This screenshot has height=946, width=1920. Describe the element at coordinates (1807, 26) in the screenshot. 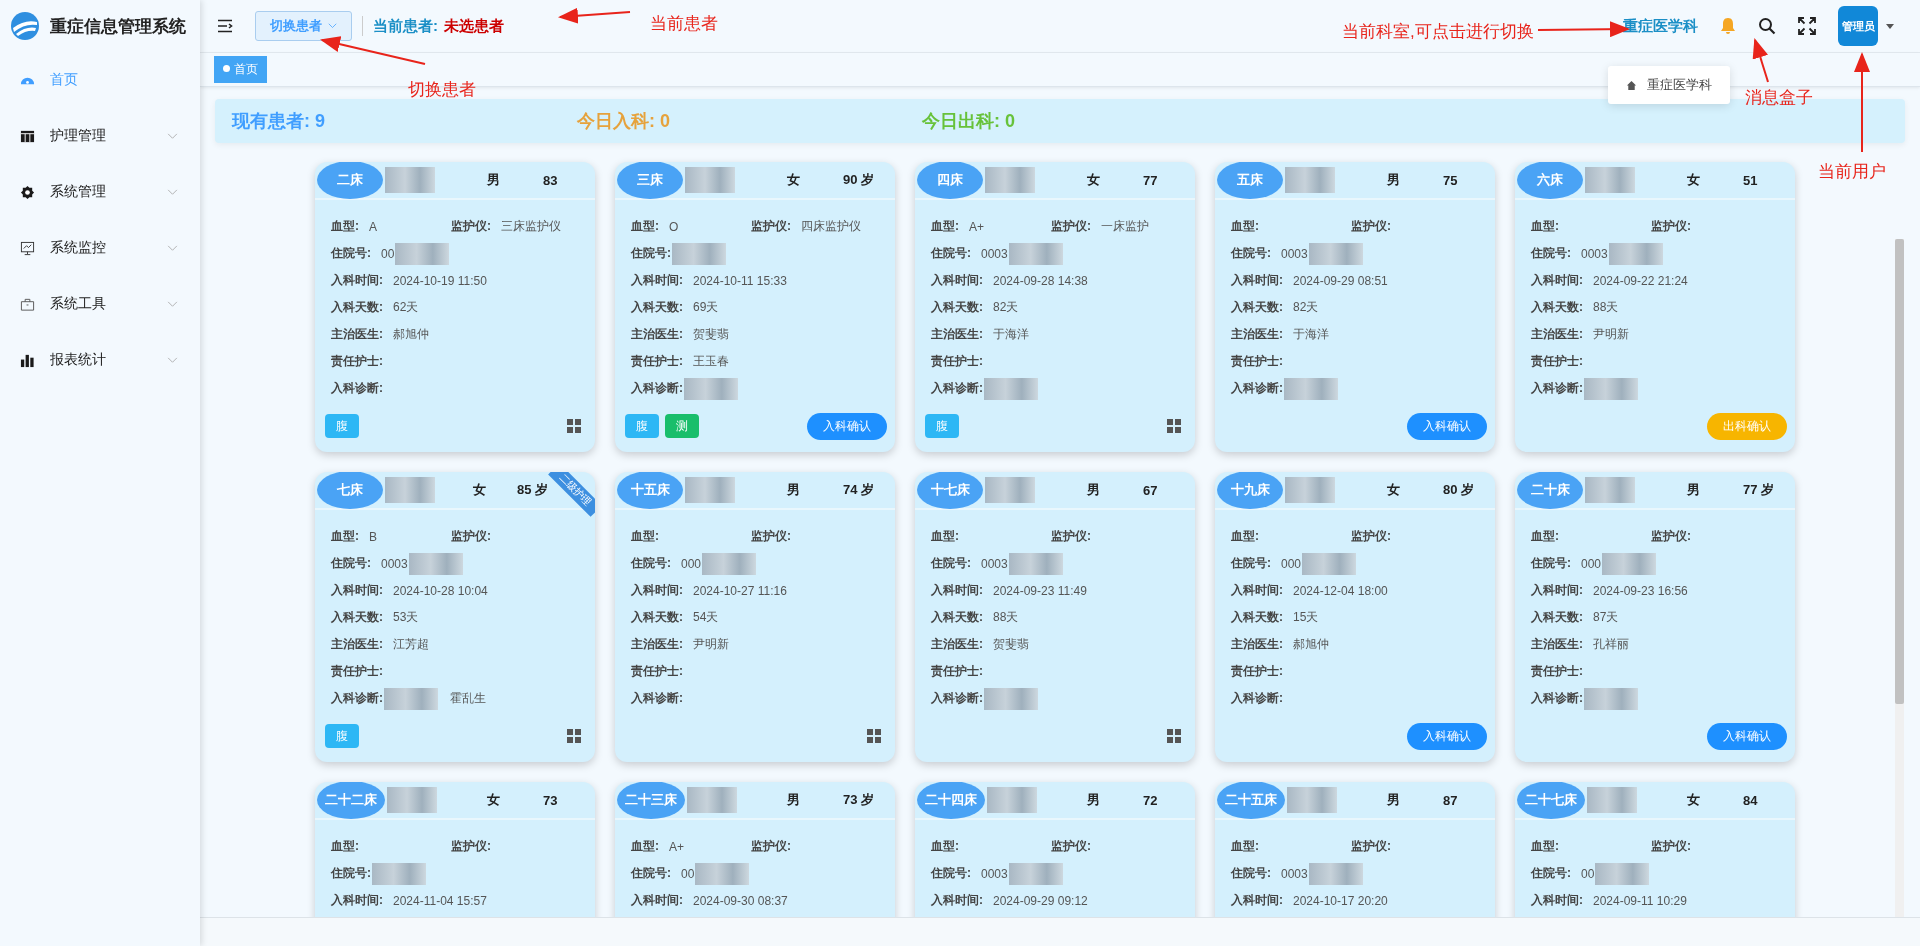

I see `fullscreen-icon` at that location.